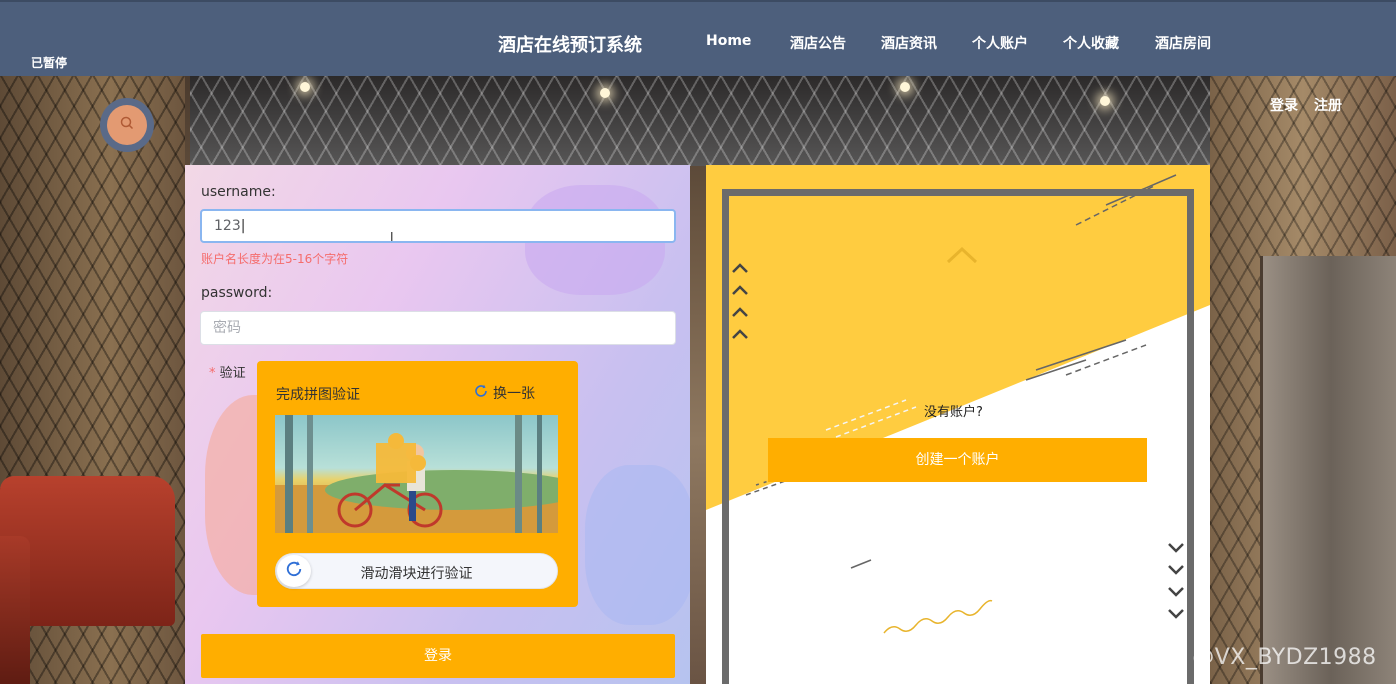 This screenshot has width=1396, height=684. Describe the element at coordinates (909, 43) in the screenshot. I see `nav-hotel-news: 酒店资讯` at that location.